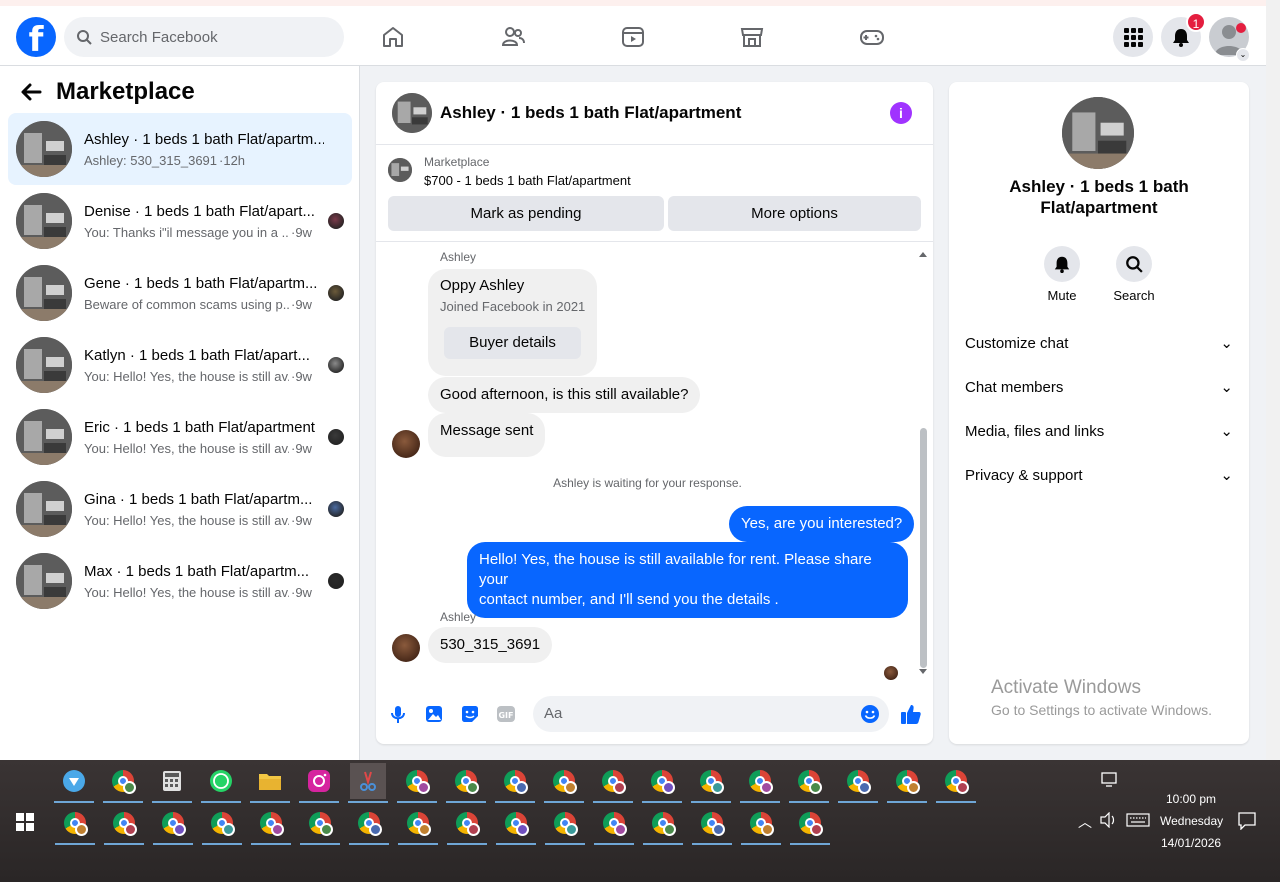 Image resolution: width=1280 pixels, height=882 pixels. I want to click on participant-avatar, so click(336, 221).